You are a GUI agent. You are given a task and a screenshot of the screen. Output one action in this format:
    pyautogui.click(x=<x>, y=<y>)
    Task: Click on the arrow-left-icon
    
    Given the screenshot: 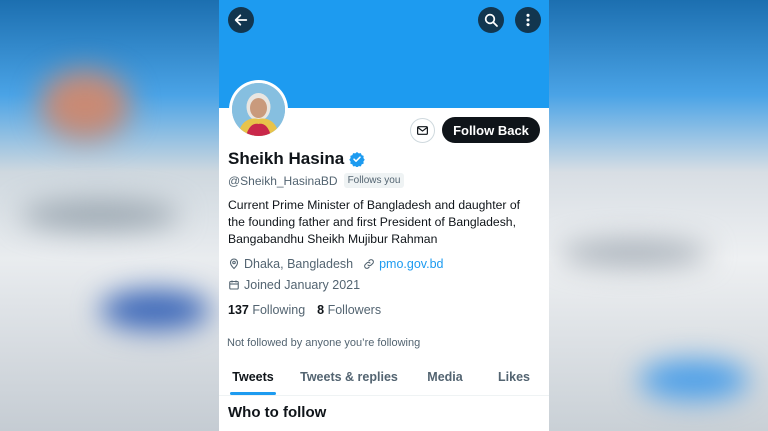 What is the action you would take?
    pyautogui.click(x=241, y=20)
    